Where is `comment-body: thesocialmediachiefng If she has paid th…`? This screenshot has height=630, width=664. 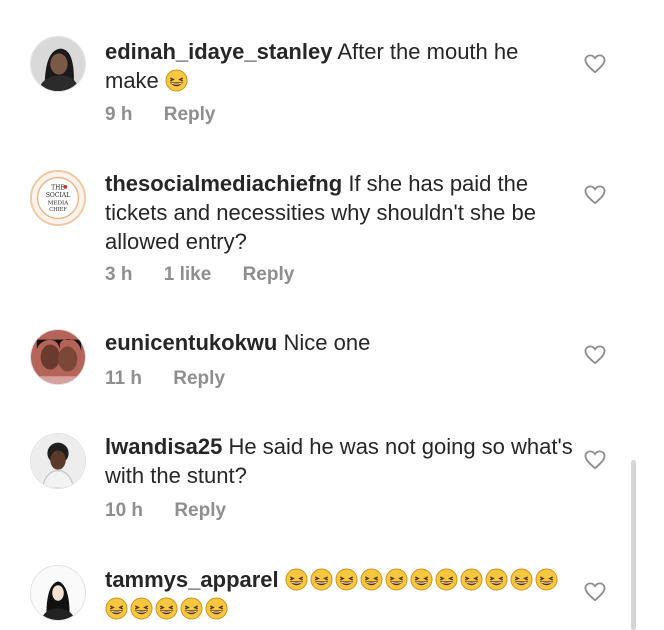
comment-body: thesocialmediachiefng If she has paid th… is located at coordinates (340, 212).